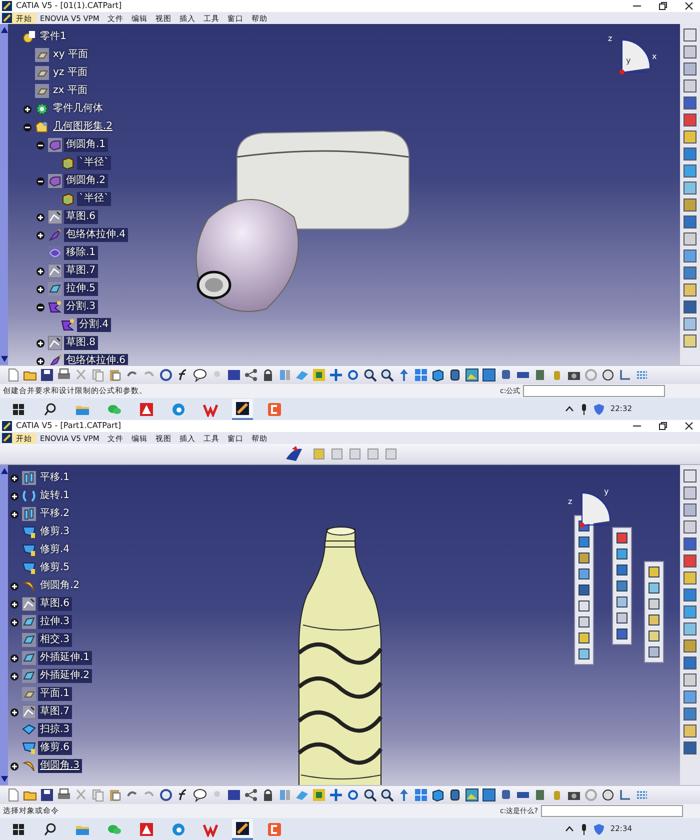 This screenshot has width=700, height=840. I want to click on chevron-icon, so click(210, 829).